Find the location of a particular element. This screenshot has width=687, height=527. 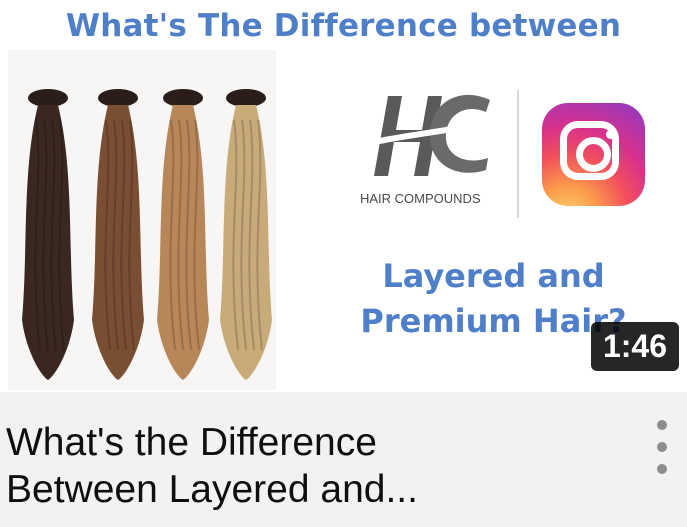

logo-divider is located at coordinates (518, 154).